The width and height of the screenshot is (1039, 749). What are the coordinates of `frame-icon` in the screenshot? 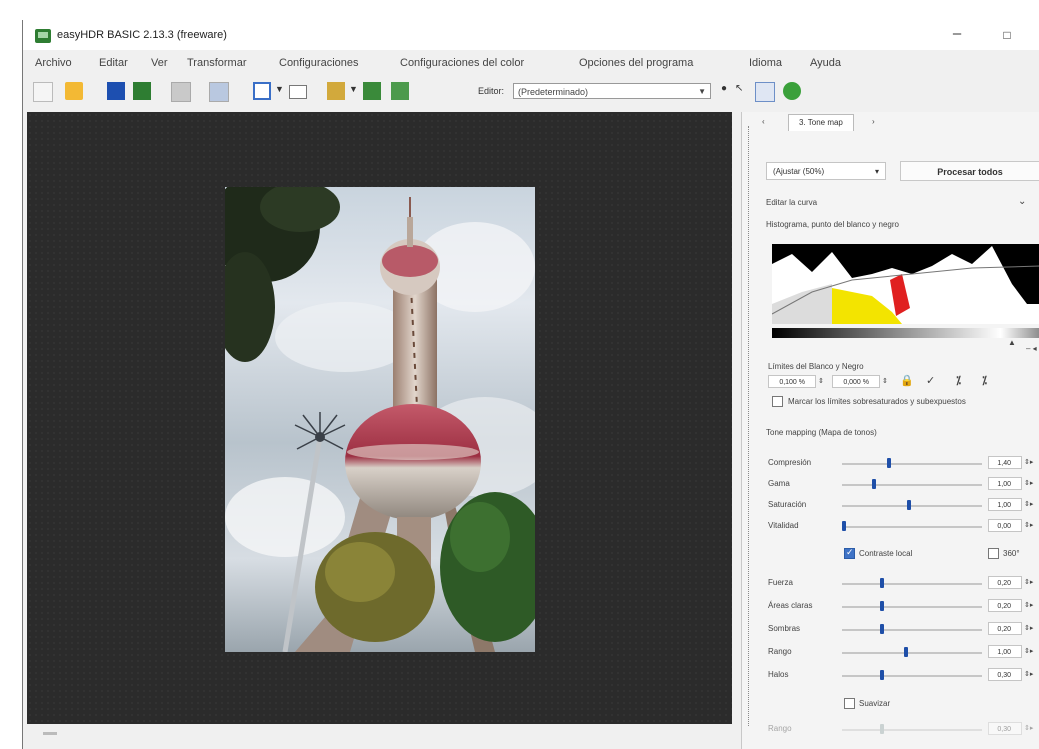 It's located at (298, 92).